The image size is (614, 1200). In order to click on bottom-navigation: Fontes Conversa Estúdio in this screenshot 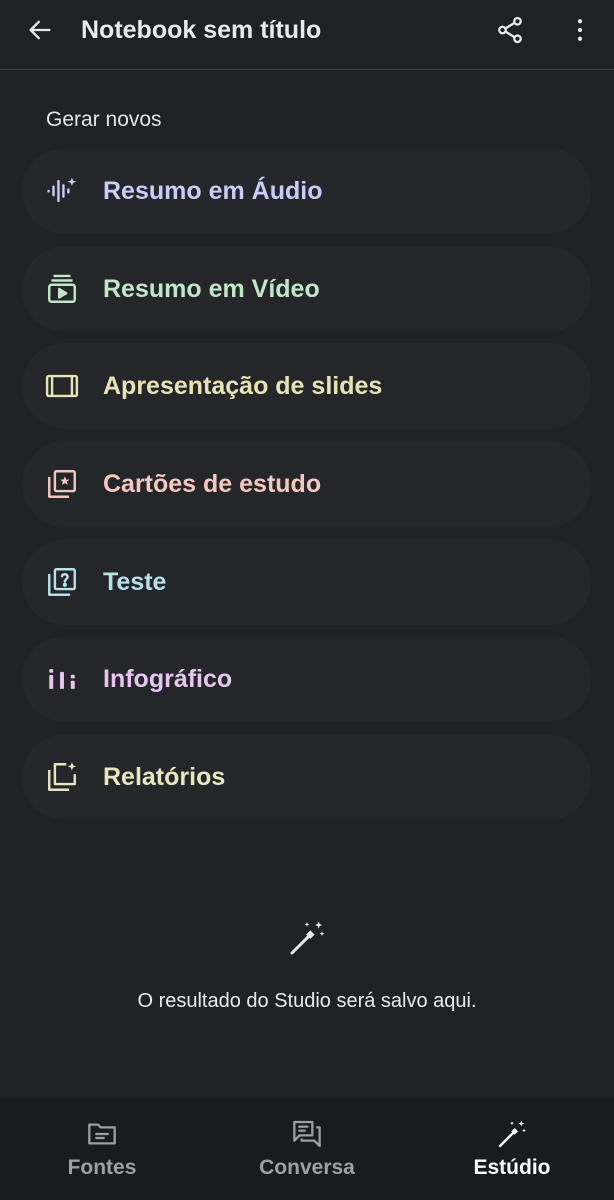, I will do `click(307, 1149)`.